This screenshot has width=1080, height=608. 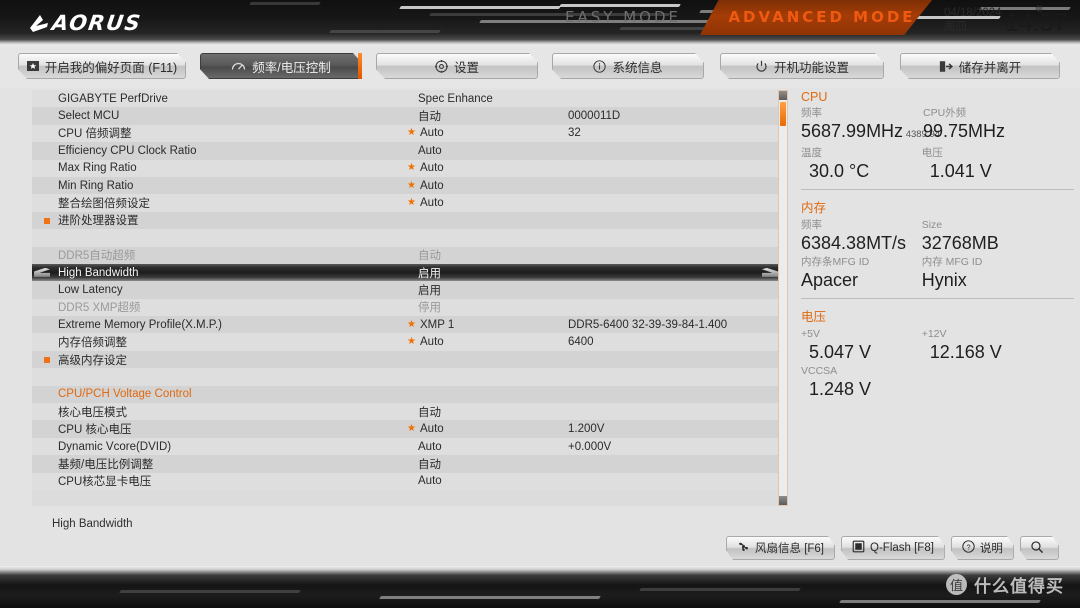 What do you see at coordinates (102, 66) in the screenshot?
I see `tab-favorites: 开启我的偏好页面 (F11)` at bounding box center [102, 66].